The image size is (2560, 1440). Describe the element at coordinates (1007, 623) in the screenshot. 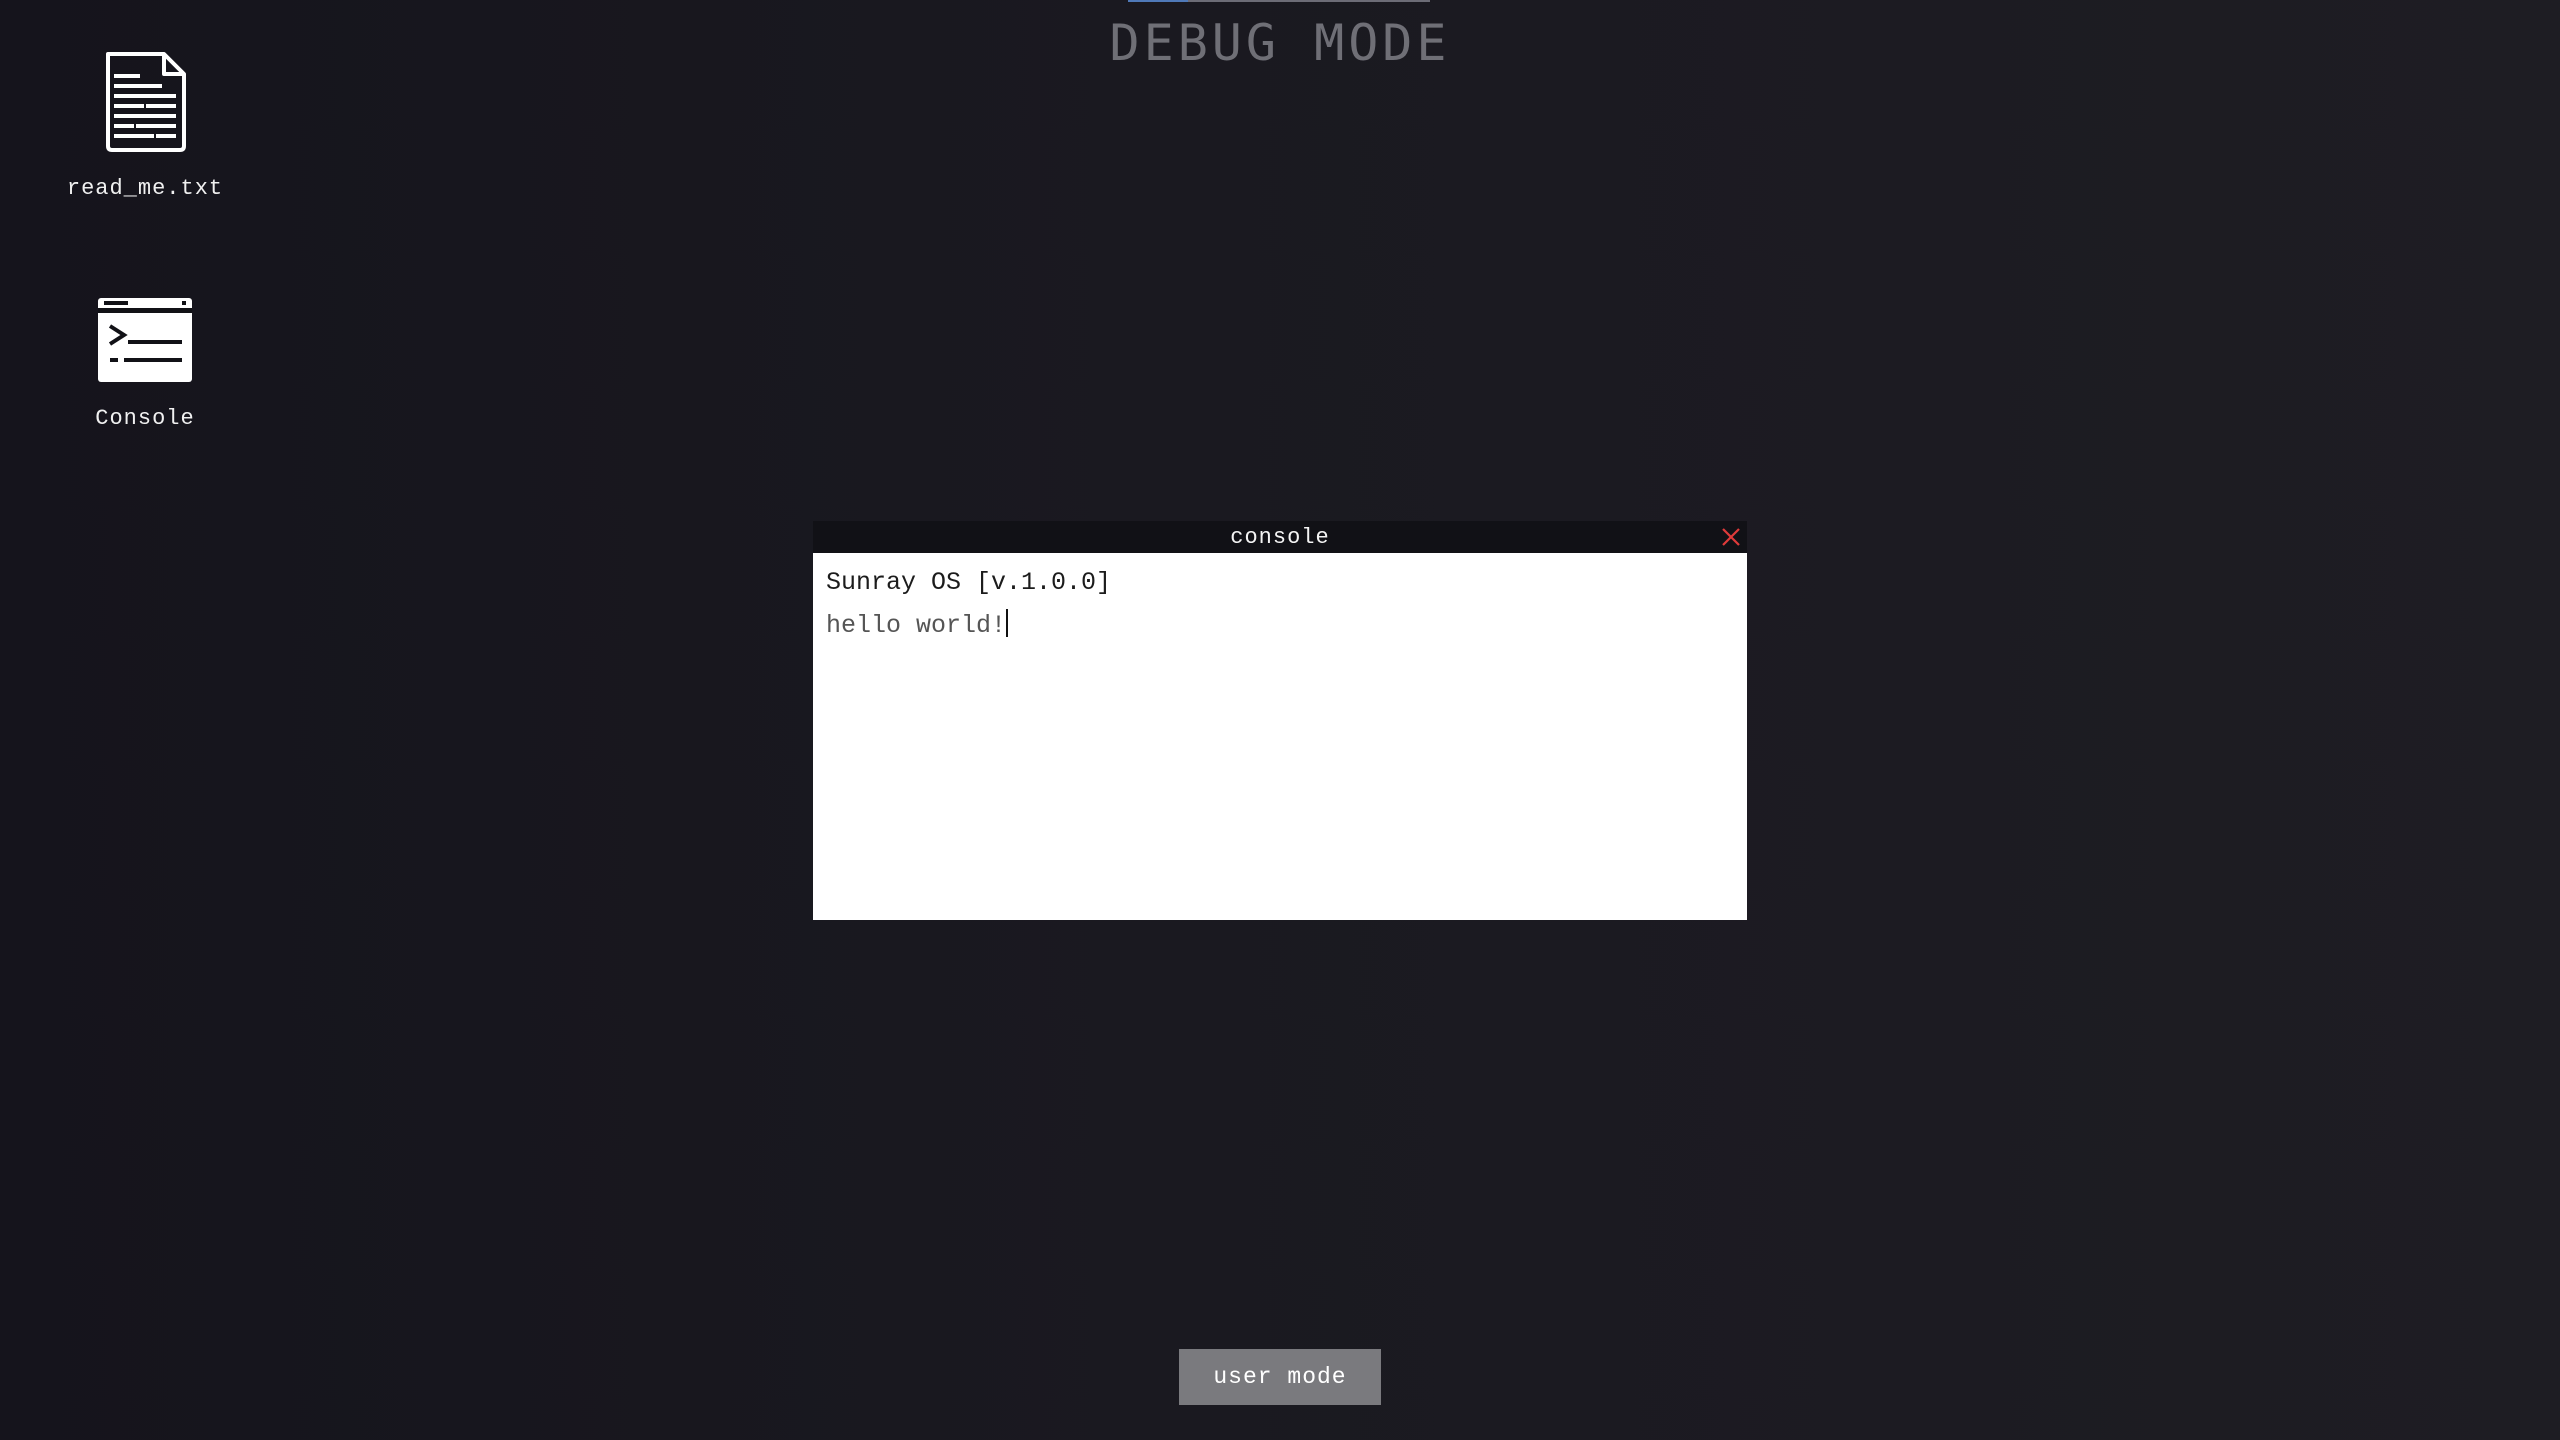

I see `text-cursor` at that location.